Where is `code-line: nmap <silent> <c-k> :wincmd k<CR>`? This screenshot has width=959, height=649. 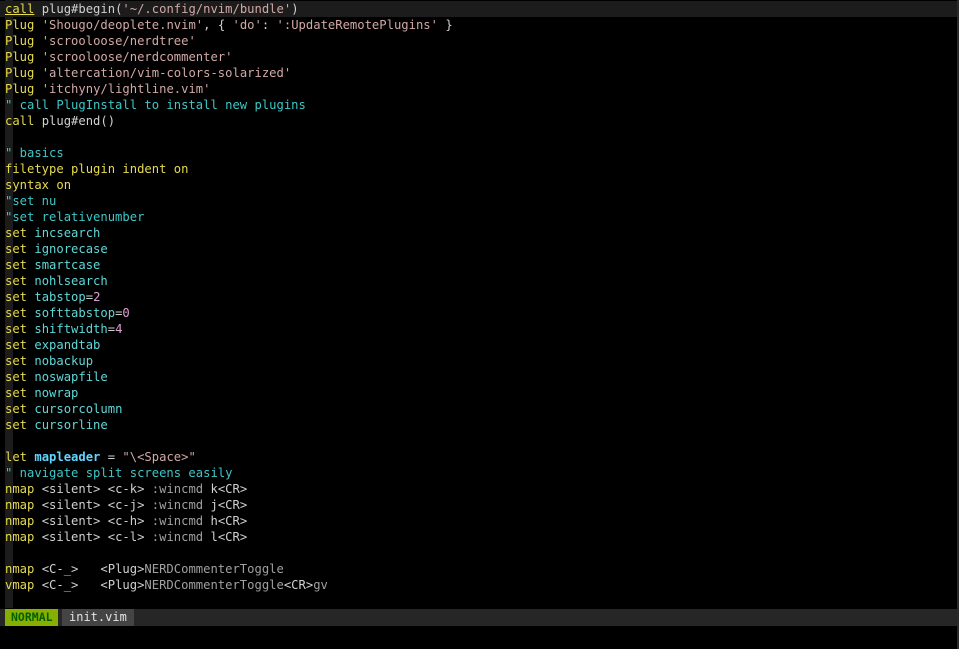
code-line: nmap <silent> <c-k> :wincmd k<CR> is located at coordinates (126, 489).